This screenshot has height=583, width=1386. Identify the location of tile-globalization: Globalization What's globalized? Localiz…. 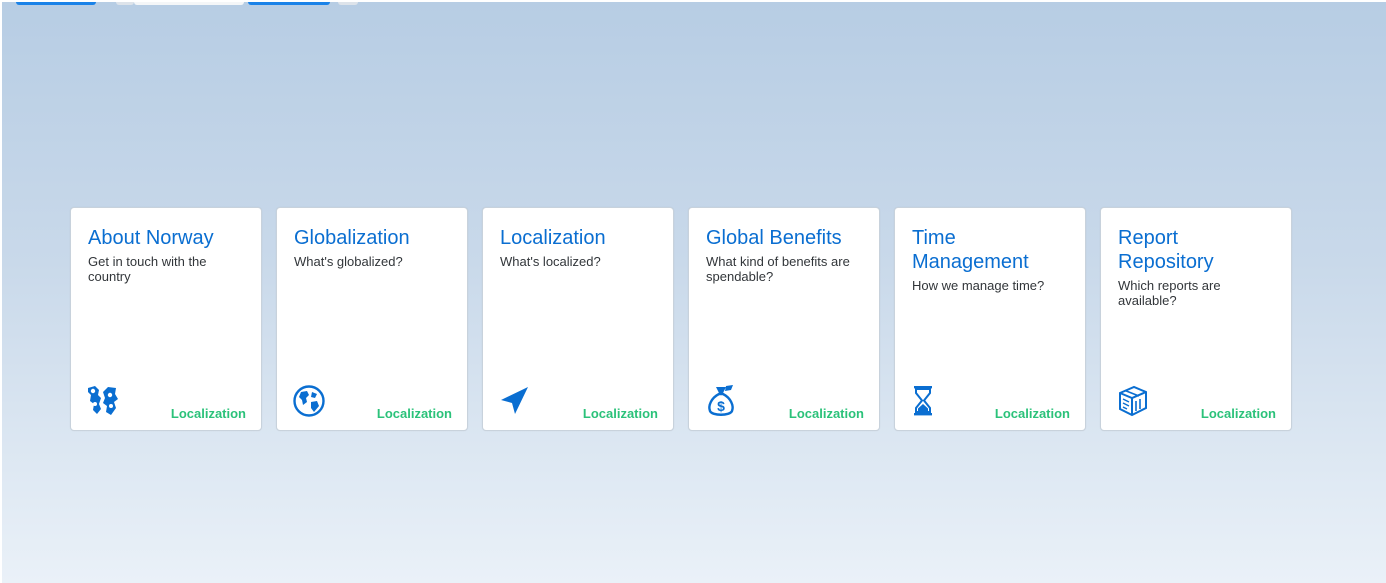
(372, 319).